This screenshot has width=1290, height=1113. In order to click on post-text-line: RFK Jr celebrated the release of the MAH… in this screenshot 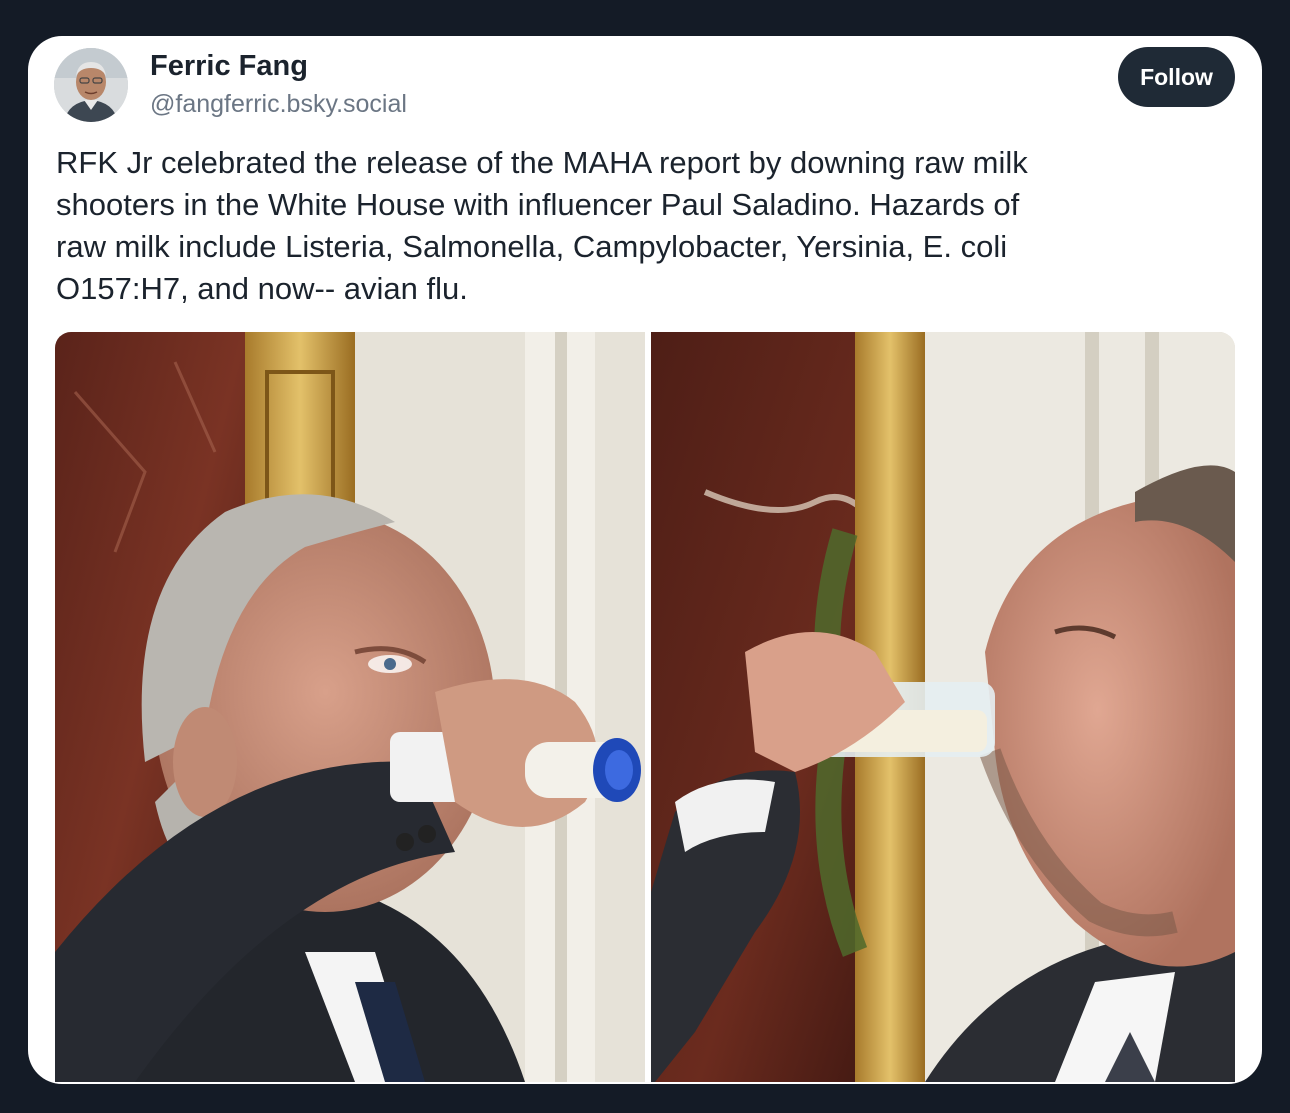, I will do `click(542, 162)`.